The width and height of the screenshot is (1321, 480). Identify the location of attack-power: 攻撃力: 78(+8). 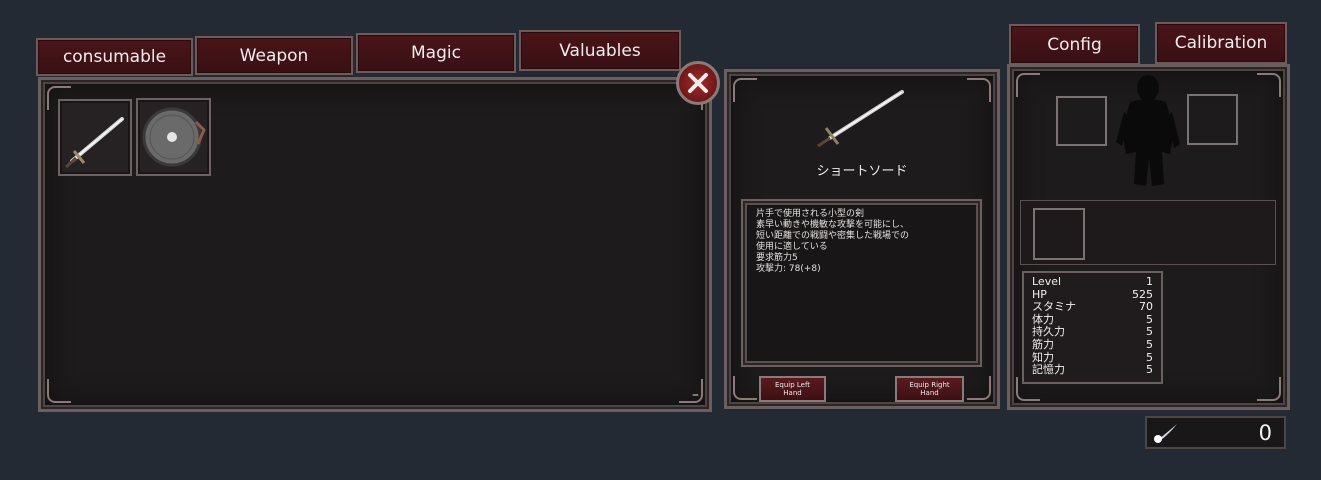
(788, 269).